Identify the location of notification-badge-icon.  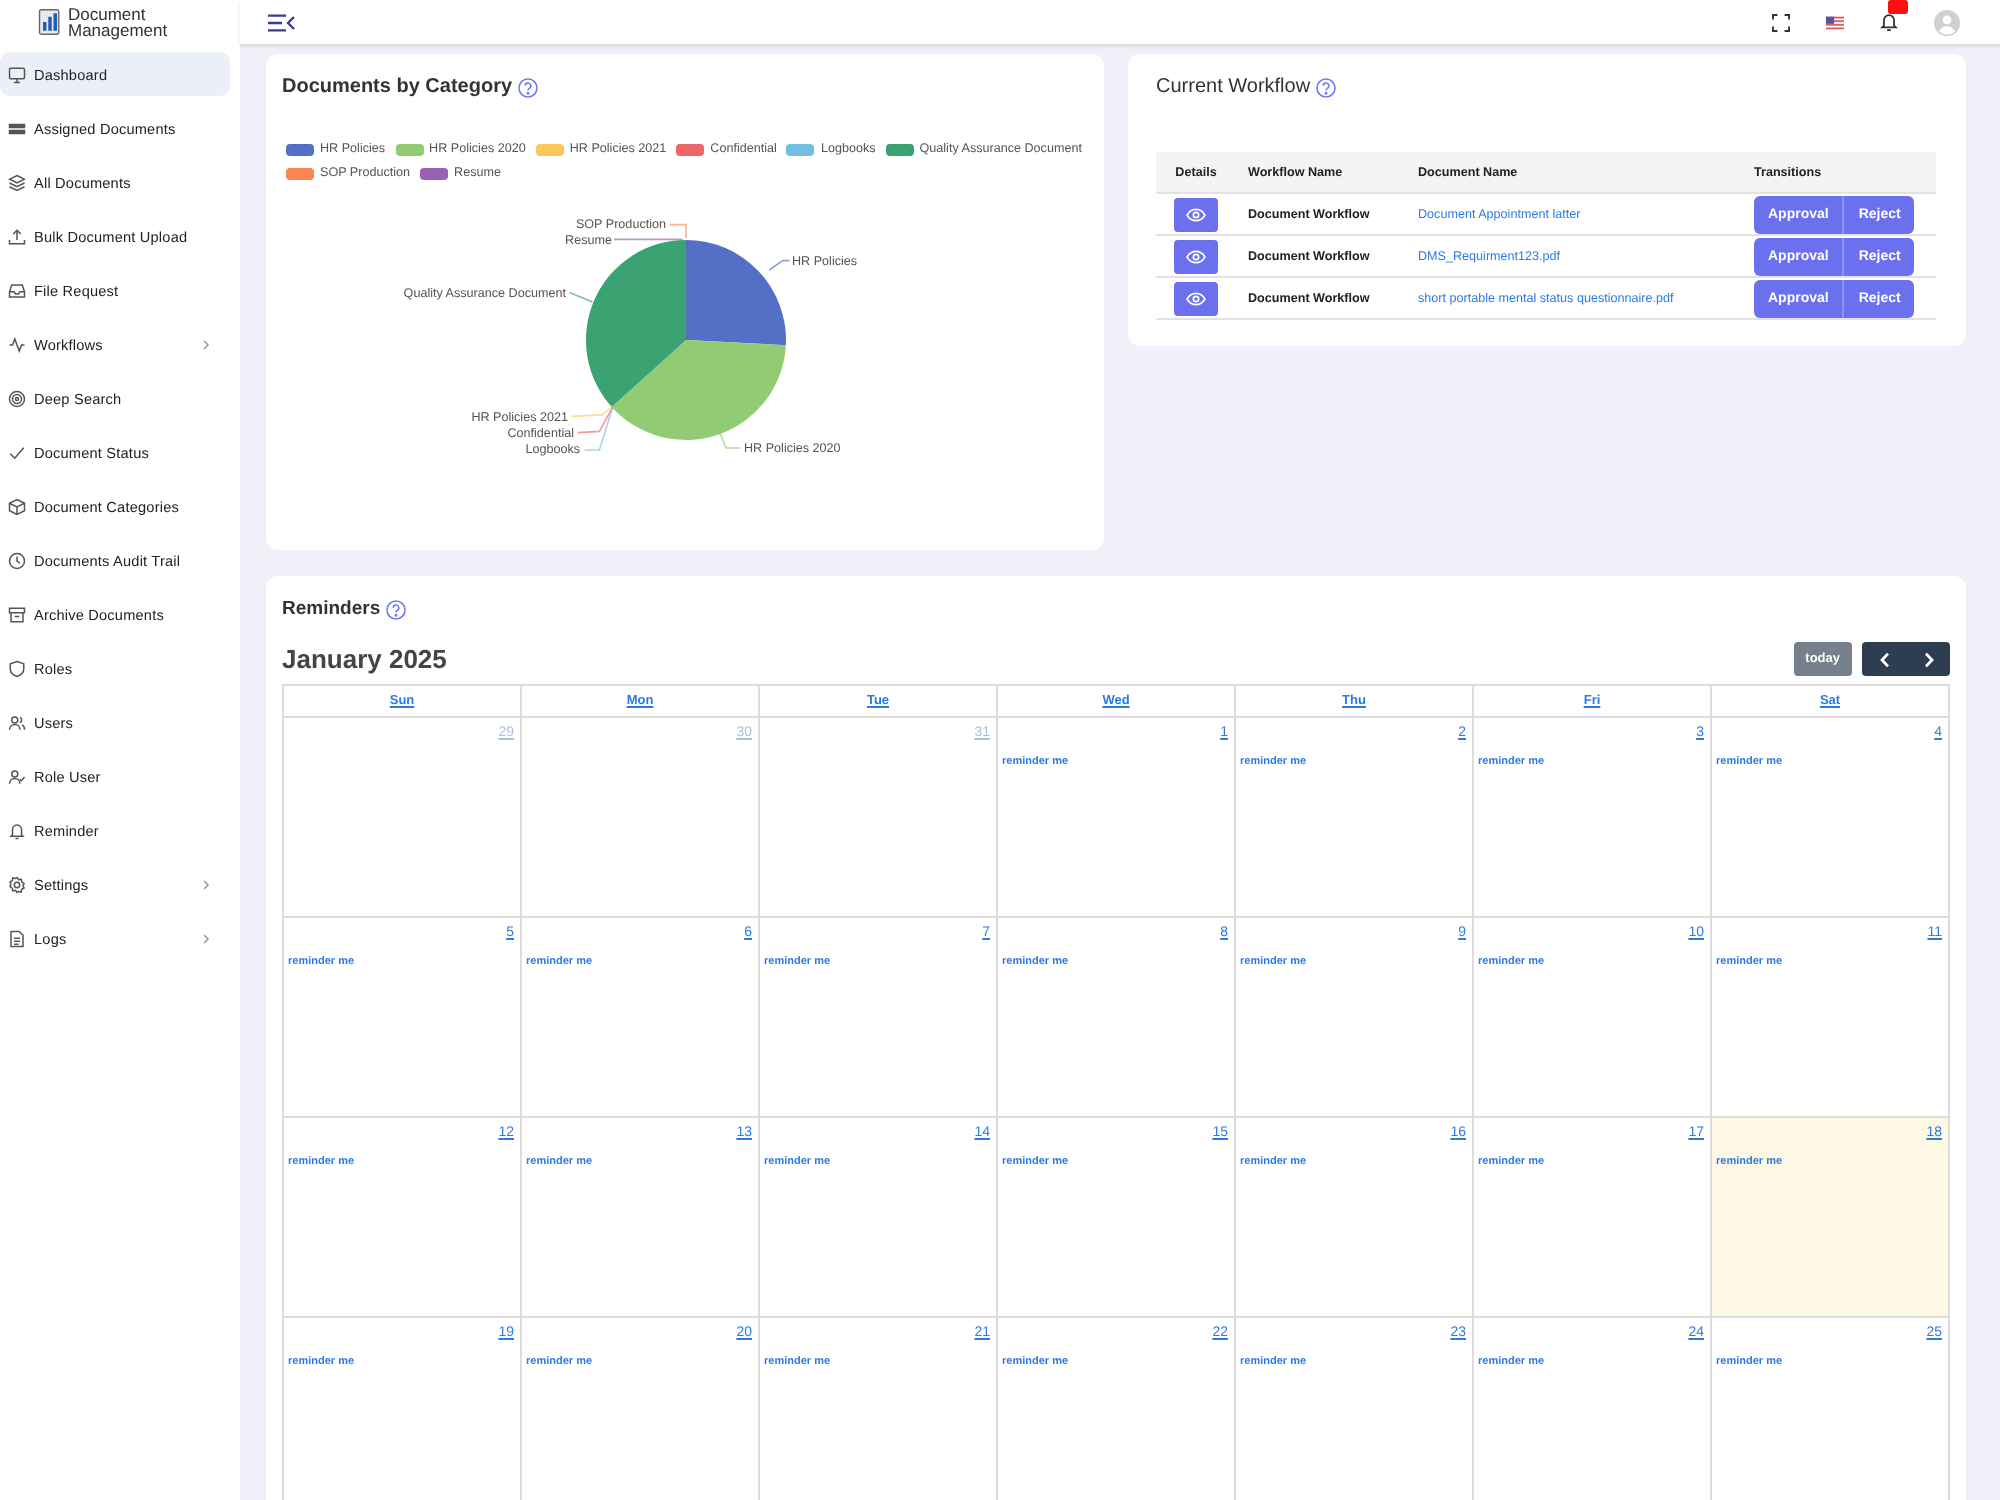
(1898, 7).